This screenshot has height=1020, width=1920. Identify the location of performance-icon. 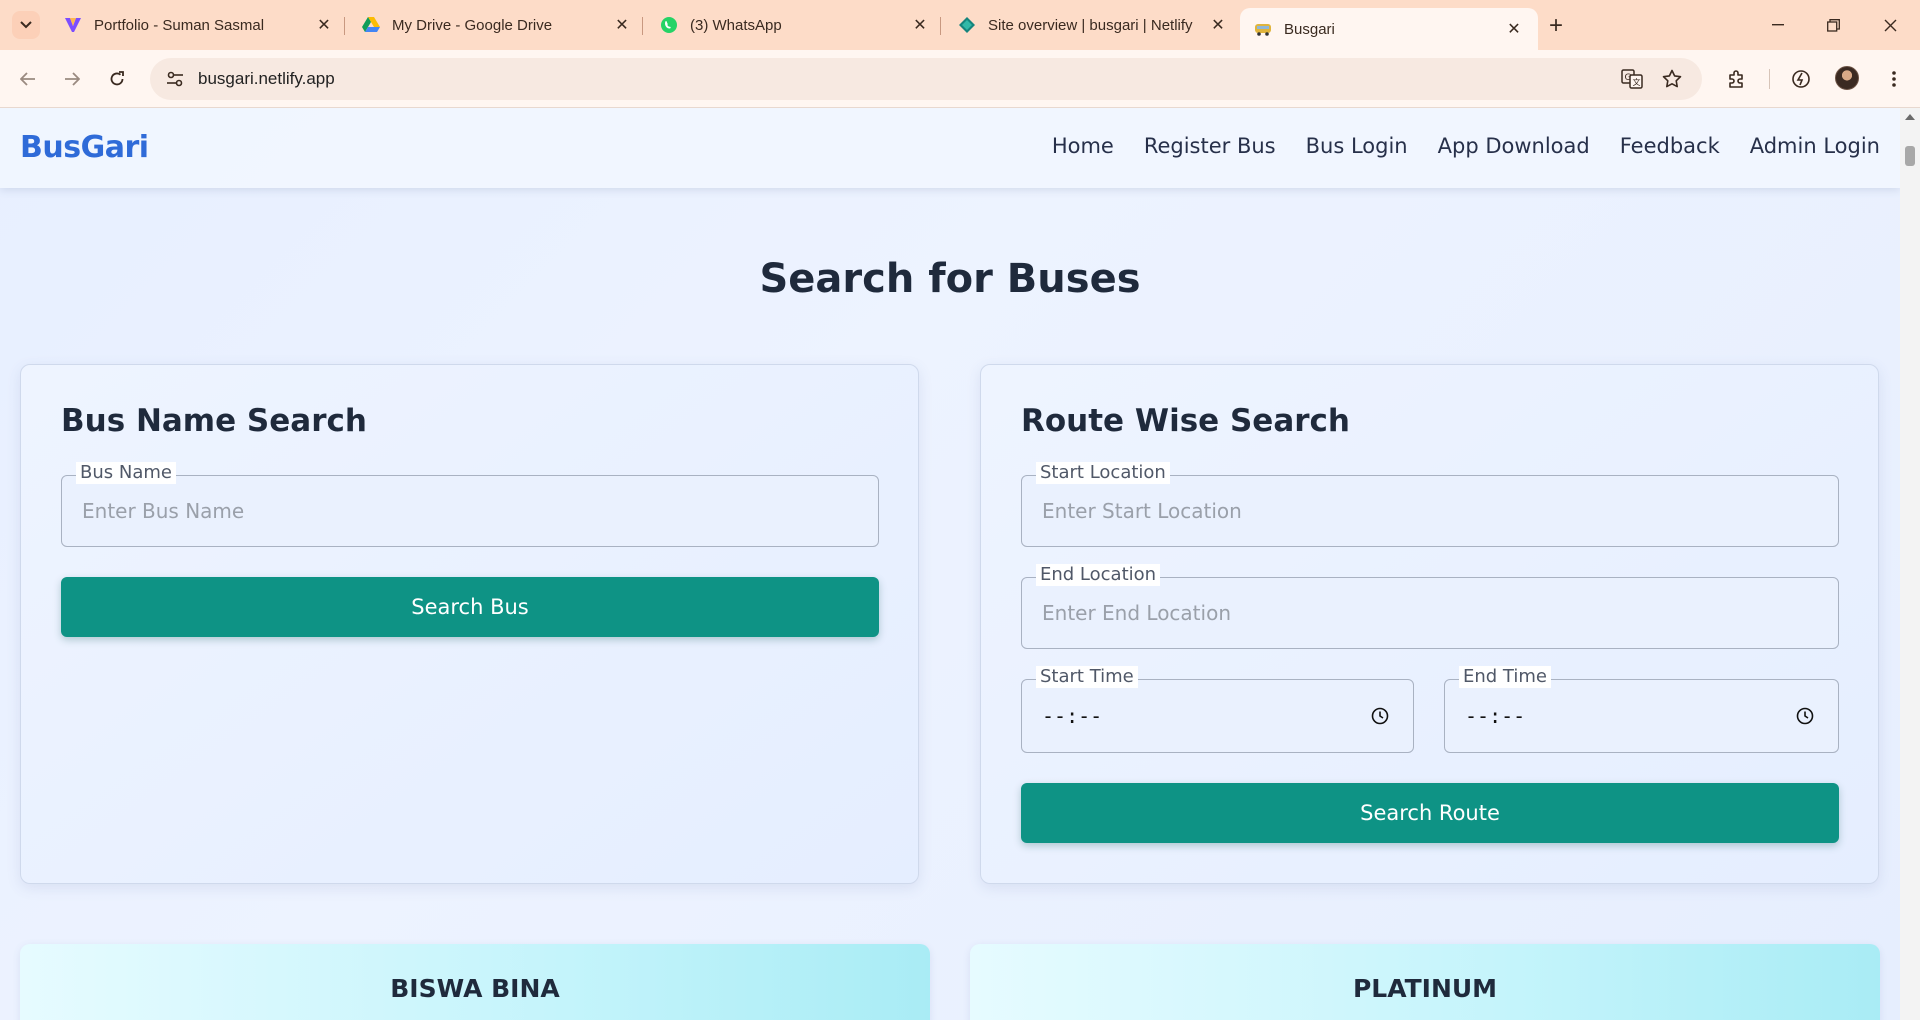
(1801, 79).